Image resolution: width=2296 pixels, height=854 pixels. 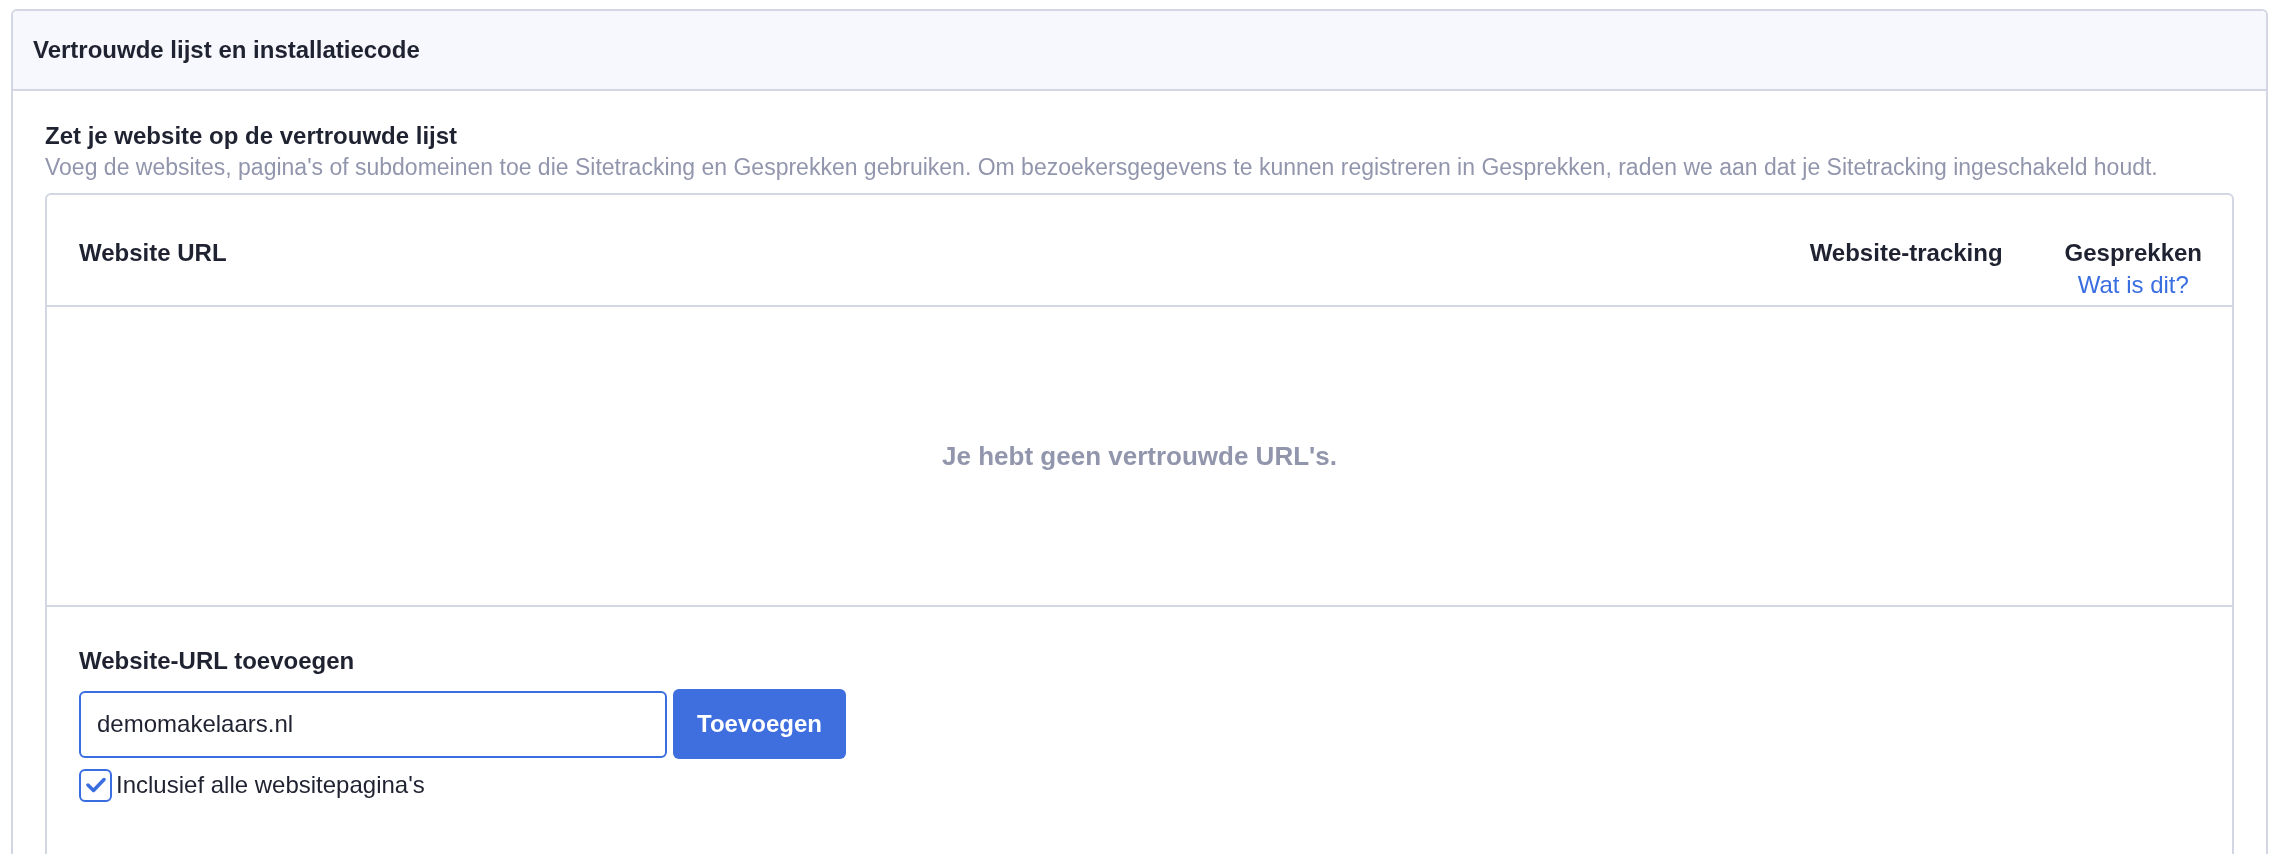 I want to click on checkbox, so click(x=95, y=785).